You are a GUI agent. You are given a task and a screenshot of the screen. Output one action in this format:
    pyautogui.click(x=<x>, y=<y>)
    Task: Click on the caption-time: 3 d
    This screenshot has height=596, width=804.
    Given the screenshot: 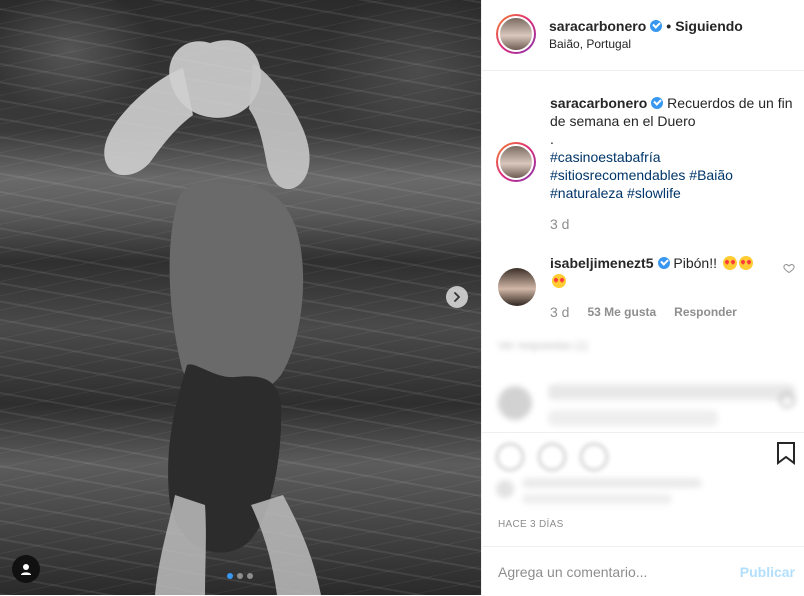 What is the action you would take?
    pyautogui.click(x=559, y=224)
    